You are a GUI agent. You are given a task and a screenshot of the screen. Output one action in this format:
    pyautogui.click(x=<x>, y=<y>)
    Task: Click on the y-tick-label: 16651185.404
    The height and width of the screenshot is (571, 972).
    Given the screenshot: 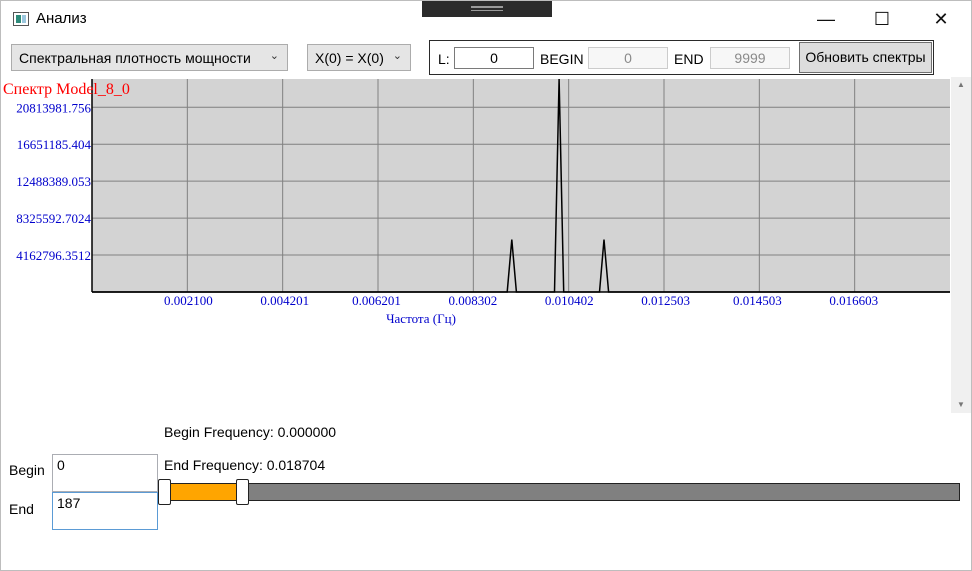 What is the action you would take?
    pyautogui.click(x=54, y=144)
    